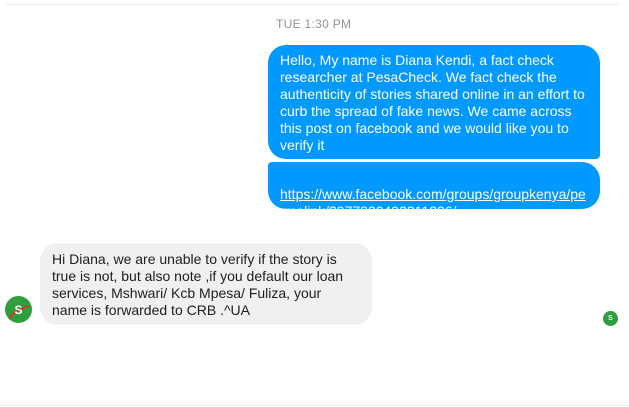 This screenshot has height=407, width=629. I want to click on seen-avatar-letter: S, so click(610, 318).